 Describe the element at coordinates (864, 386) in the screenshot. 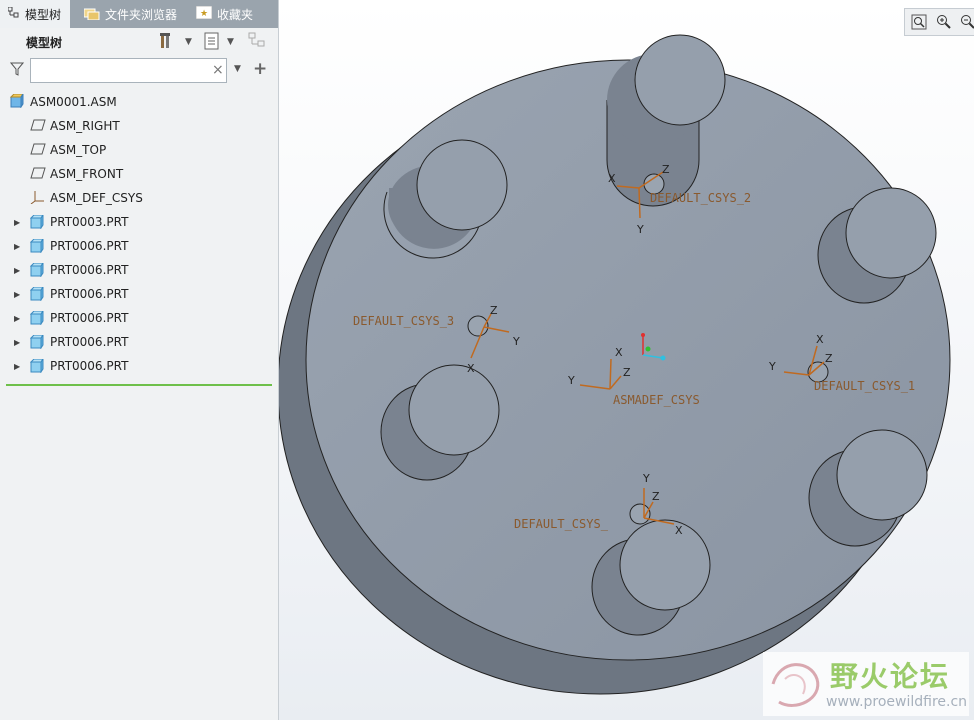

I see `csys-label-1: DEFAULT_CSYS_1` at that location.